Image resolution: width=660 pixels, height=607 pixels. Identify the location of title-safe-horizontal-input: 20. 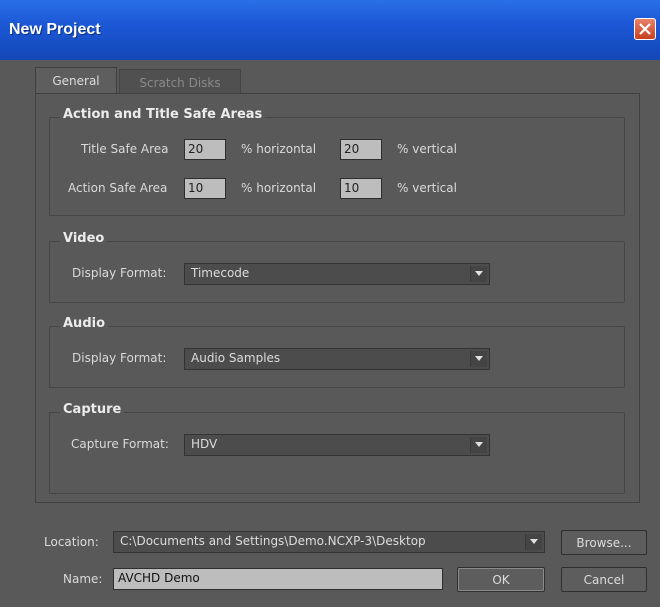
(205, 149).